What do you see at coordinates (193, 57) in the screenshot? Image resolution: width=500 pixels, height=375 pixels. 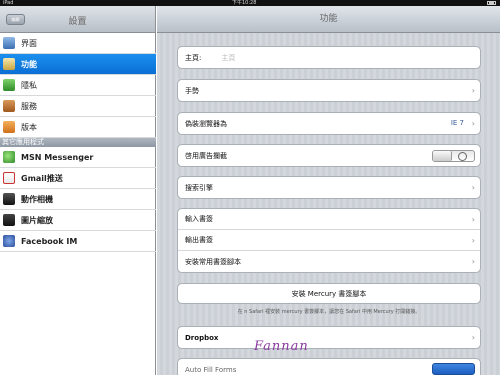 I see `homepage-label: 主頁:` at bounding box center [193, 57].